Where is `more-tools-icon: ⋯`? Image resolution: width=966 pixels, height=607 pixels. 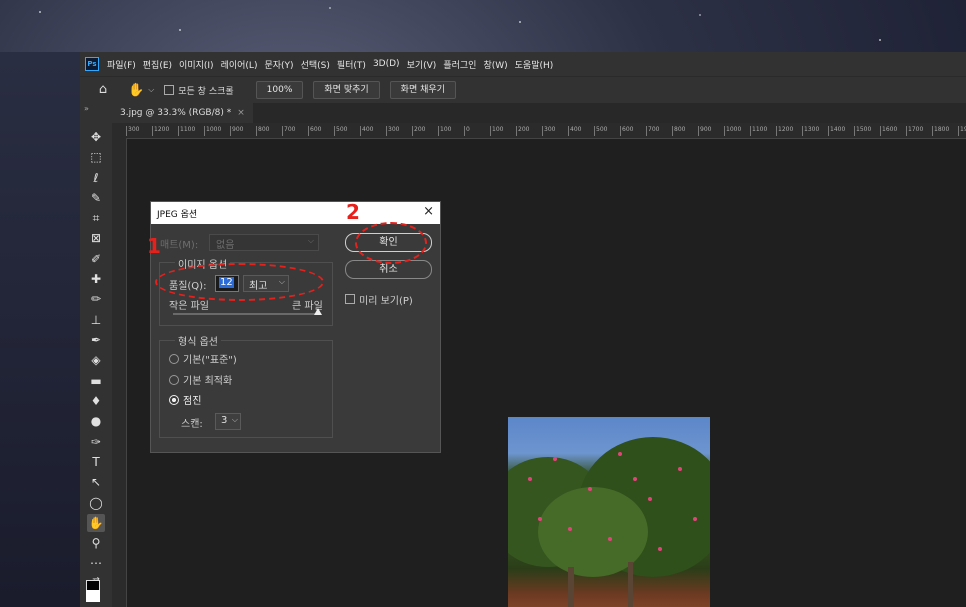 more-tools-icon: ⋯ is located at coordinates (96, 563).